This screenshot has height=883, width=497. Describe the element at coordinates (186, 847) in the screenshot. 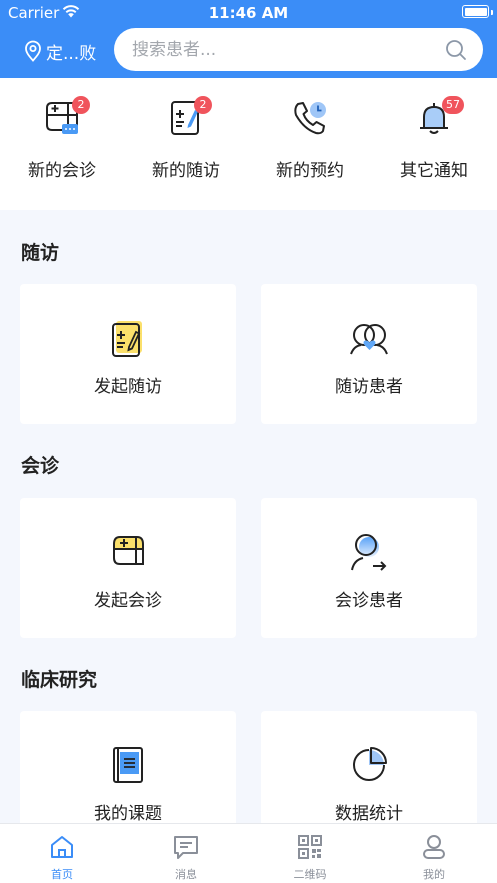

I see `message-icon` at that location.